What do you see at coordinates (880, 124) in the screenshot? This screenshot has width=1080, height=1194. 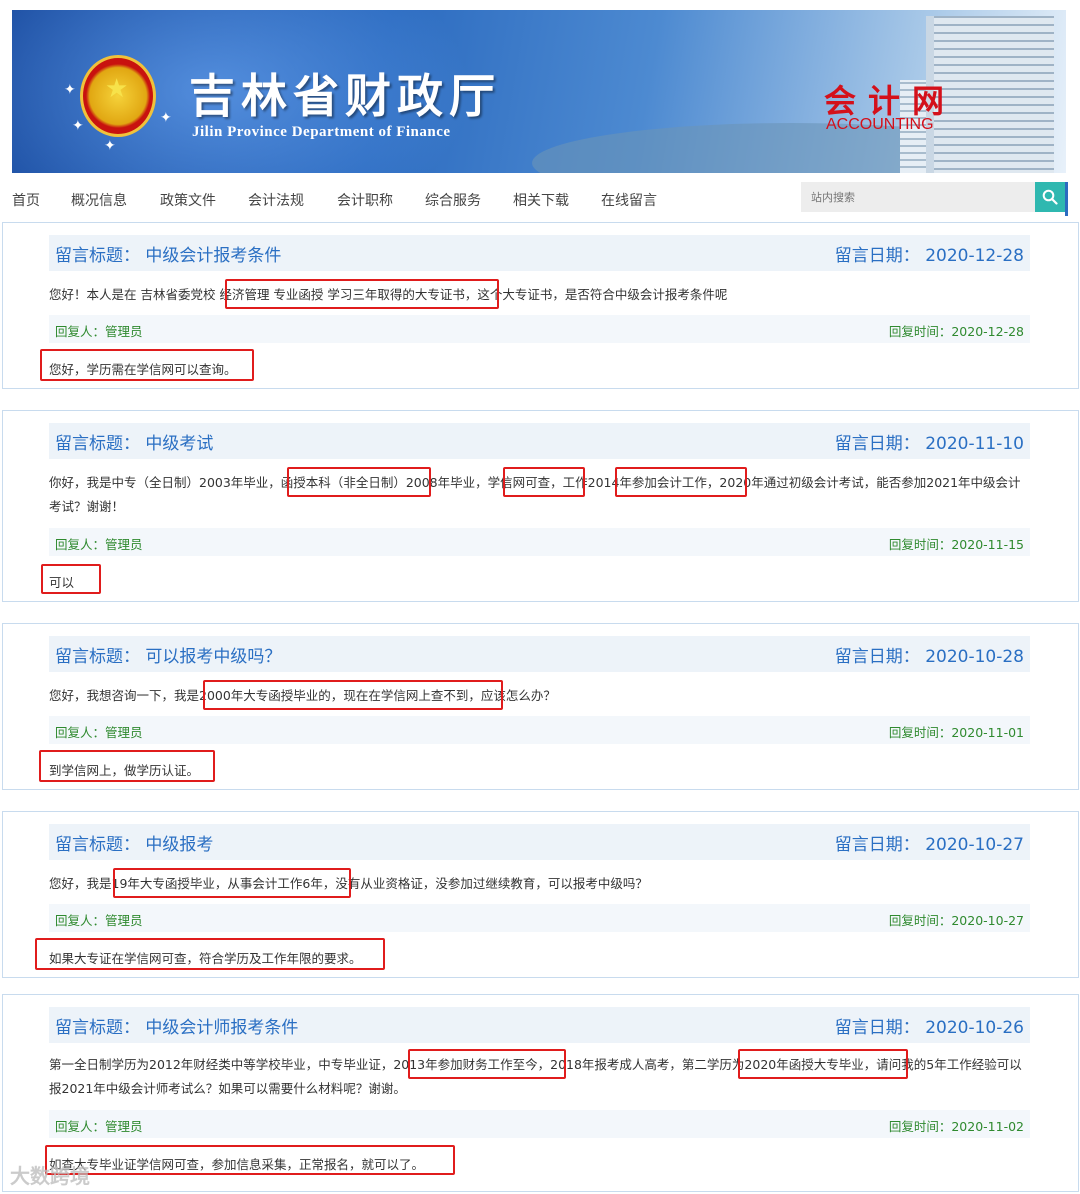 I see `section-subtitle: ACCOUNTING` at bounding box center [880, 124].